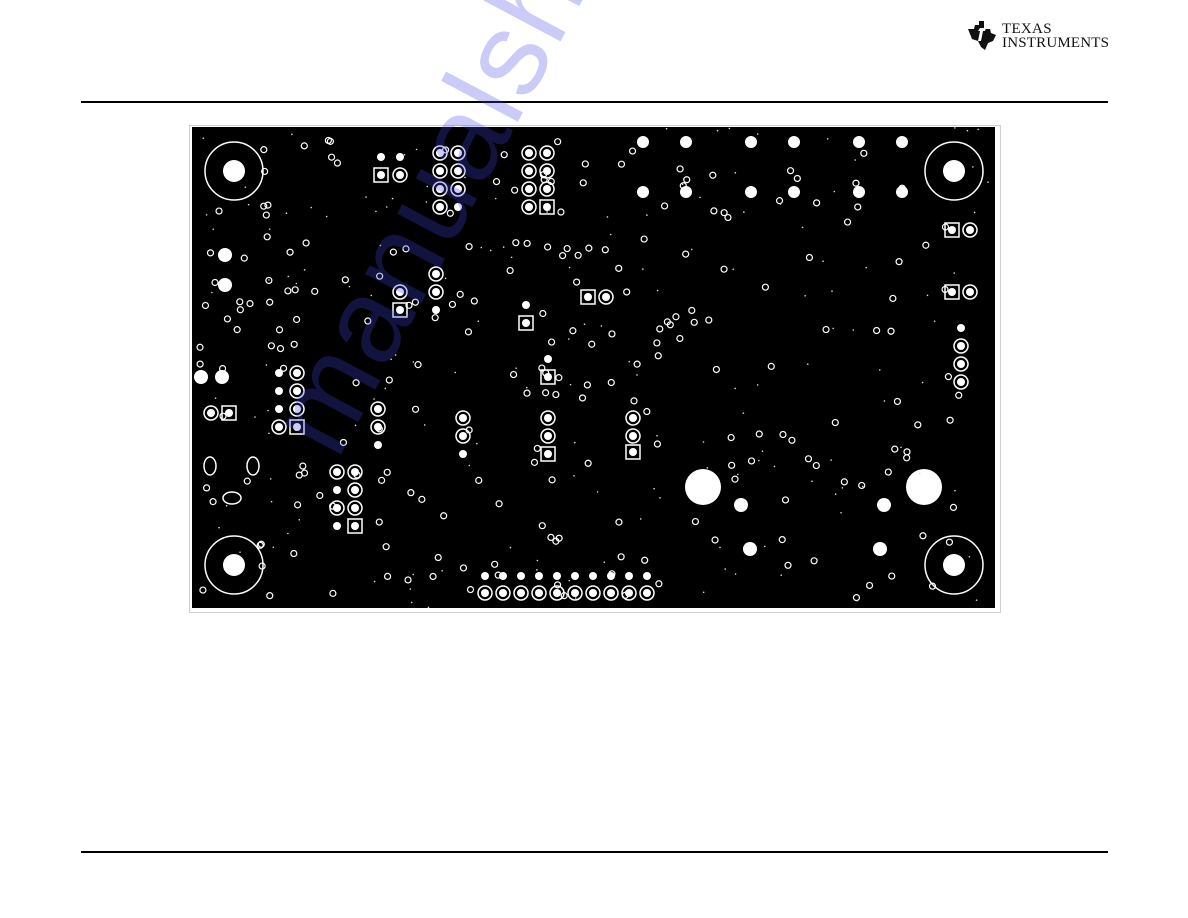  I want to click on header-rule, so click(594, 102).